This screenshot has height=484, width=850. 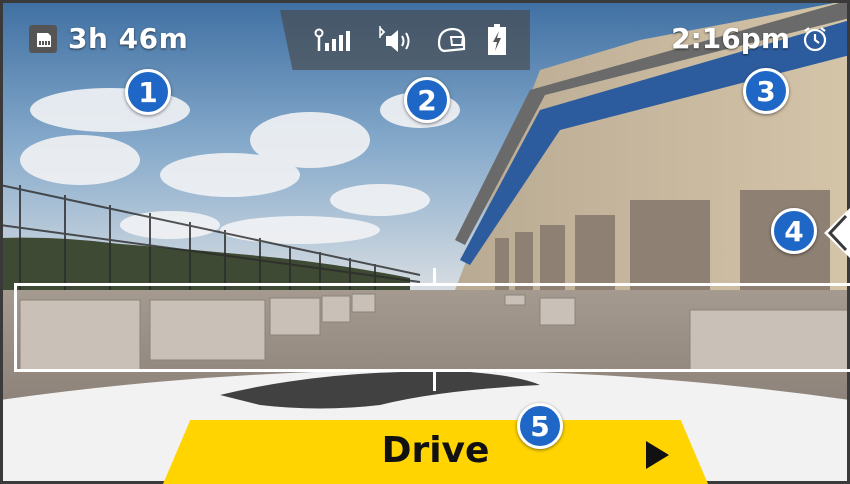 What do you see at coordinates (730, 38) in the screenshot?
I see `clock-time: 2:16pm` at bounding box center [730, 38].